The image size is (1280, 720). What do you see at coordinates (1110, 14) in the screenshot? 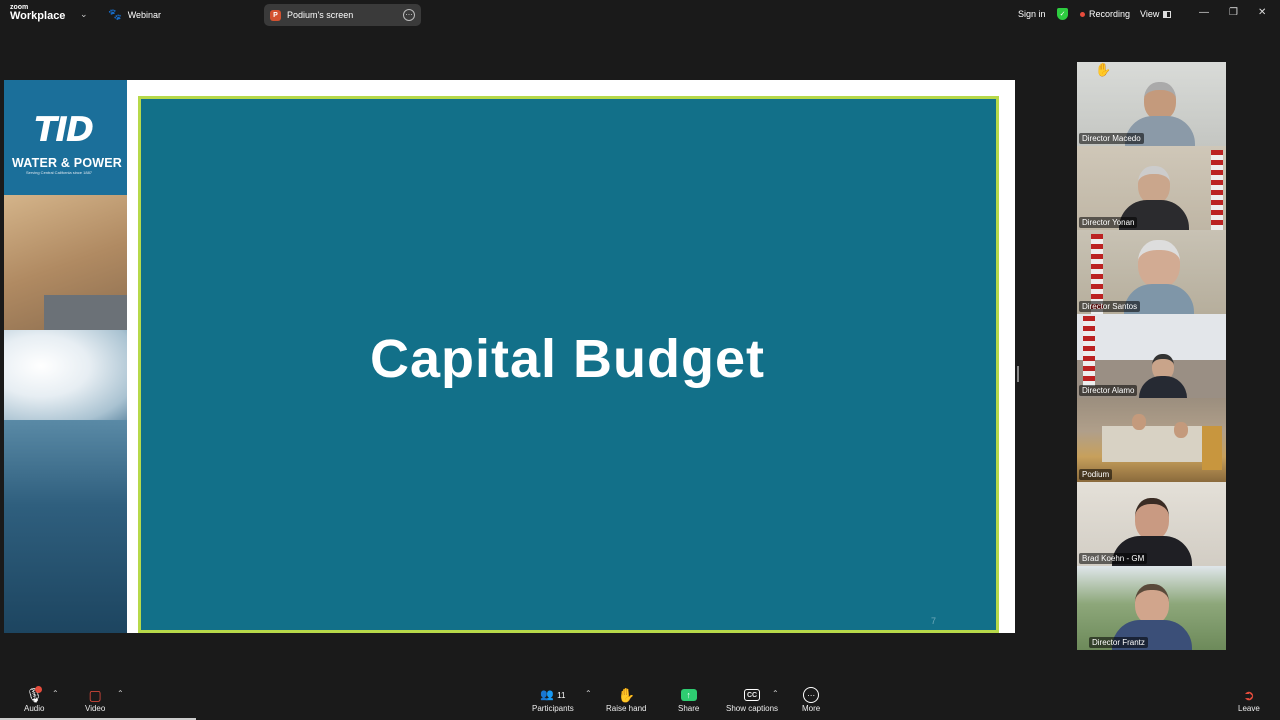
I see `recording-label: Recording` at bounding box center [1110, 14].